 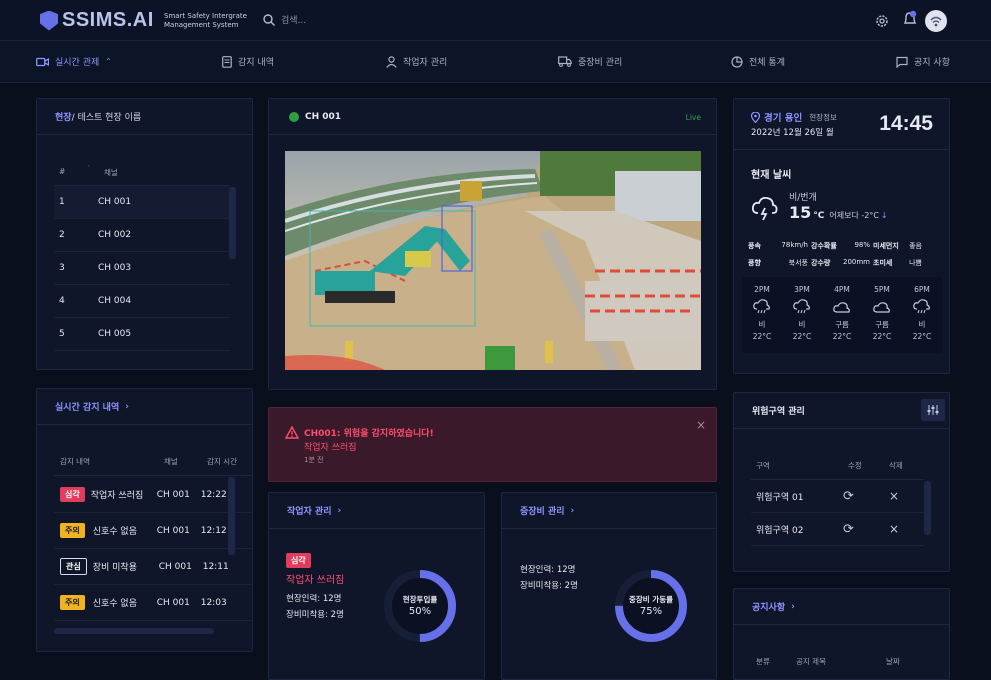 What do you see at coordinates (269, 19) in the screenshot?
I see `search-icon` at bounding box center [269, 19].